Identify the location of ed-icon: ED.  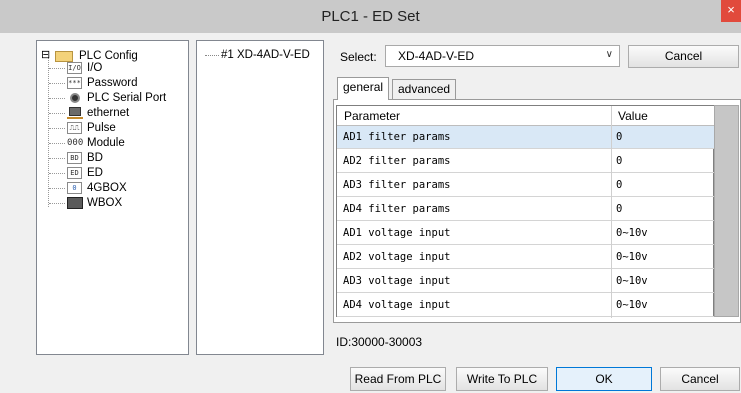
(74, 173).